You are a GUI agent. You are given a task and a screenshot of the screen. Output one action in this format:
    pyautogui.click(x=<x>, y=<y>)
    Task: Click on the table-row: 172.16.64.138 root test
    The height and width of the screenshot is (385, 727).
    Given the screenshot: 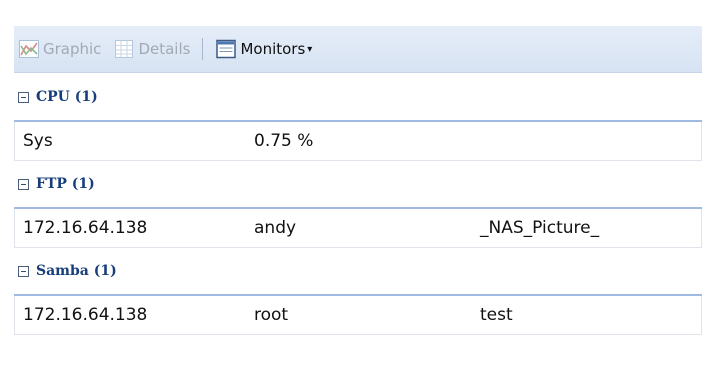 What is the action you would take?
    pyautogui.click(x=358, y=315)
    